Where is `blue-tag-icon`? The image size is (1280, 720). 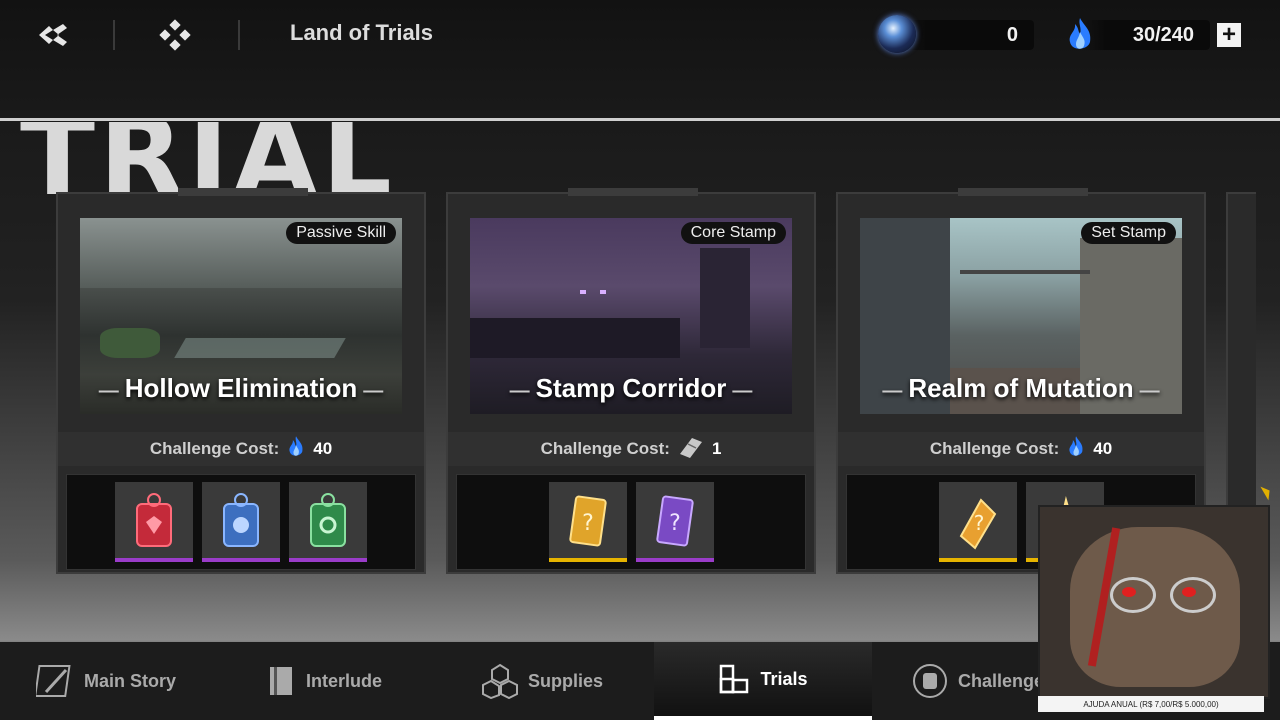
blue-tag-icon is located at coordinates (241, 520).